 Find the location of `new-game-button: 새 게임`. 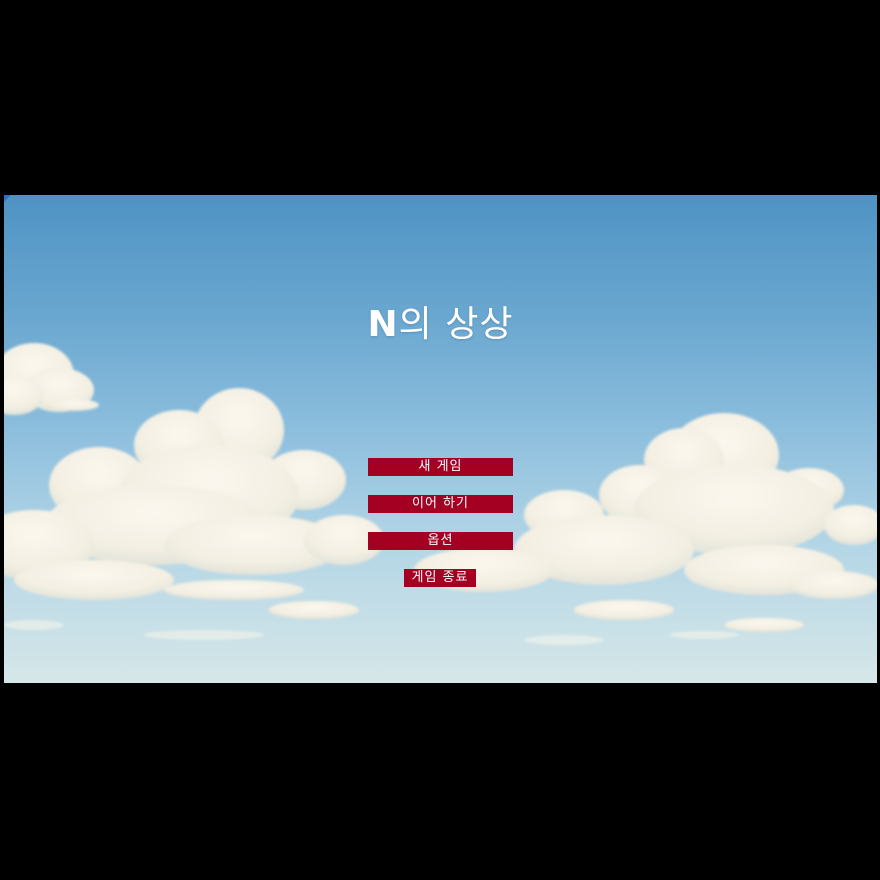

new-game-button: 새 게임 is located at coordinates (440, 467).